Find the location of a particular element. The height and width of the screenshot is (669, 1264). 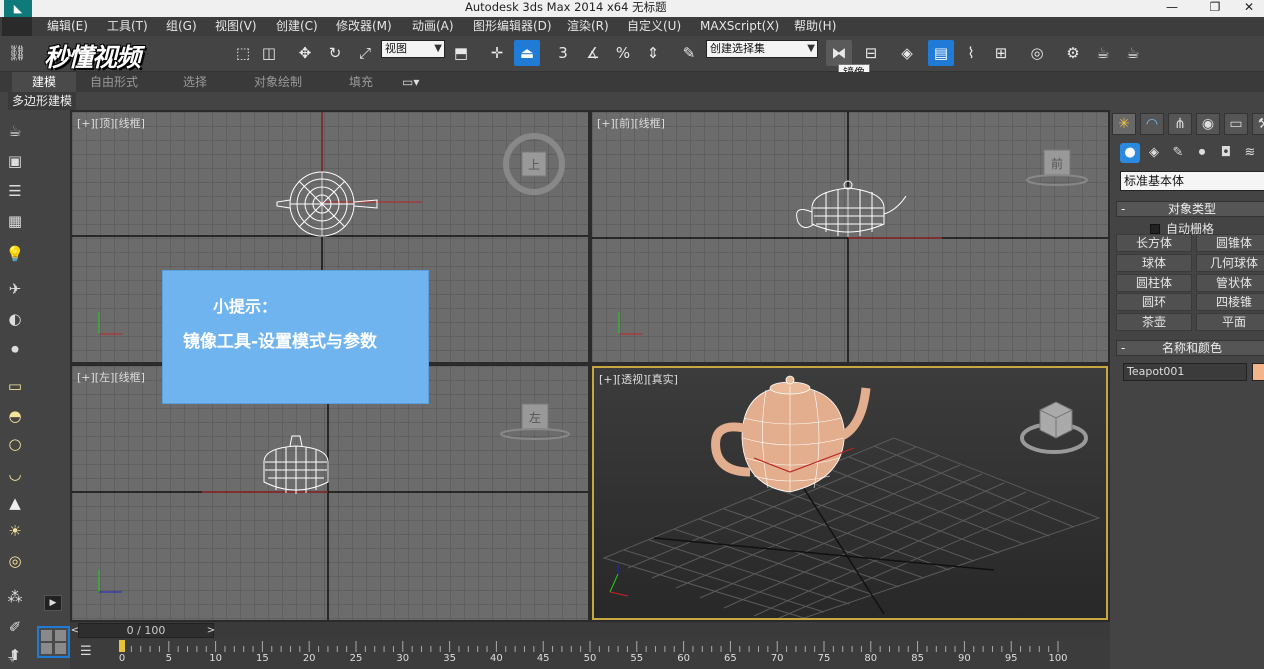

helper-icon: ◐ is located at coordinates (15, 319).